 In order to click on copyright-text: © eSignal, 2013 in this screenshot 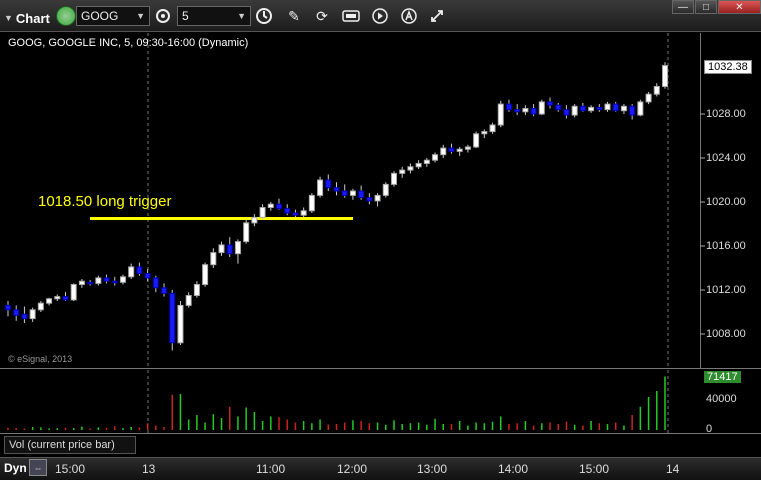, I will do `click(40, 359)`.